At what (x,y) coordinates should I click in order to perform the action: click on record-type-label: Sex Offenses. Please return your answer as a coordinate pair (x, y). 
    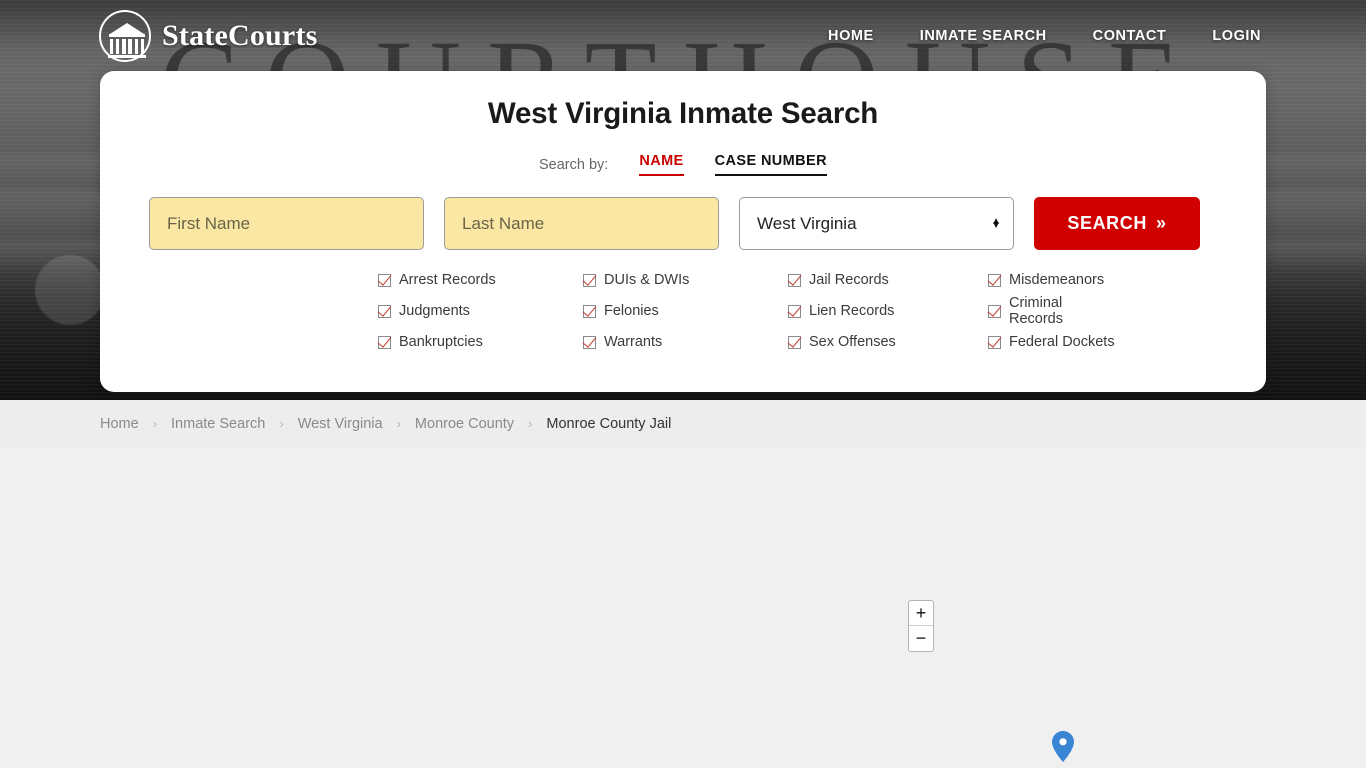
    Looking at the image, I should click on (852, 342).